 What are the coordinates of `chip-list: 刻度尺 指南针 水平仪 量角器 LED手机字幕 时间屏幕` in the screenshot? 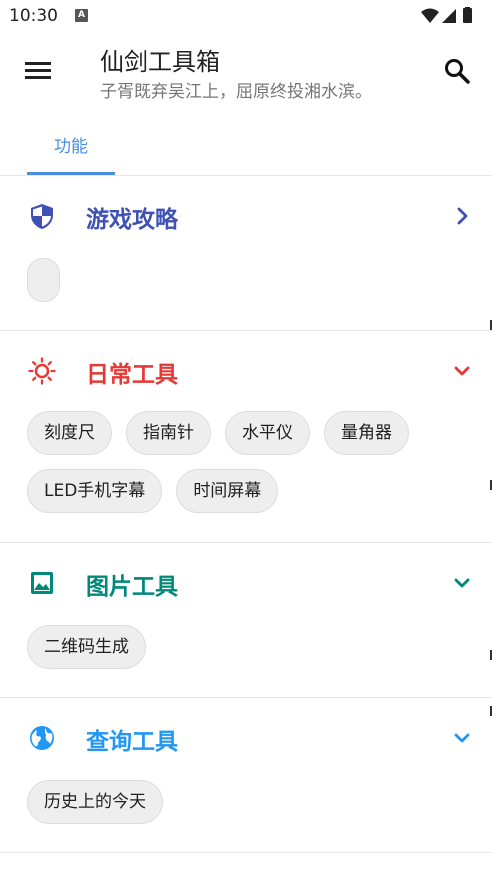 It's located at (247, 462).